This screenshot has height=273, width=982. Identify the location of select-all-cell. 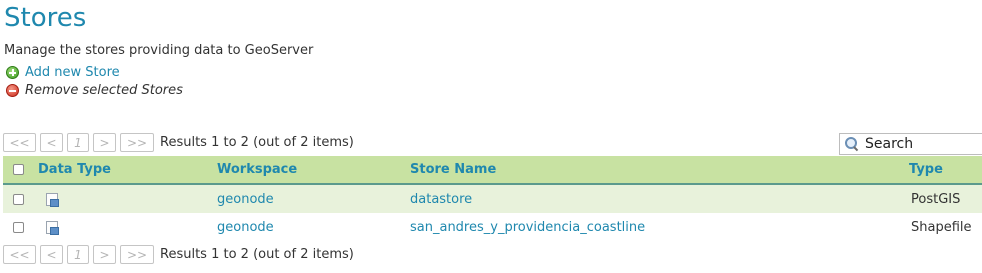
(20, 170).